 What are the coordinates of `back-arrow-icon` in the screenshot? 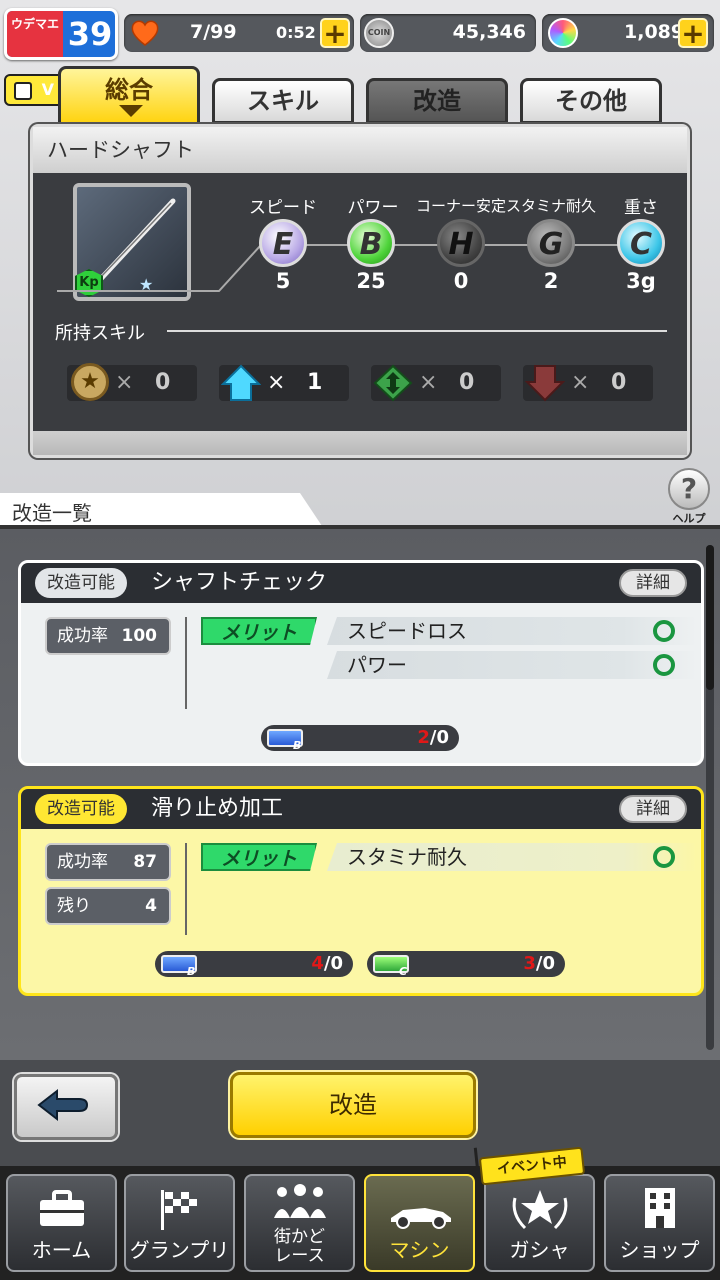 It's located at (63, 1105).